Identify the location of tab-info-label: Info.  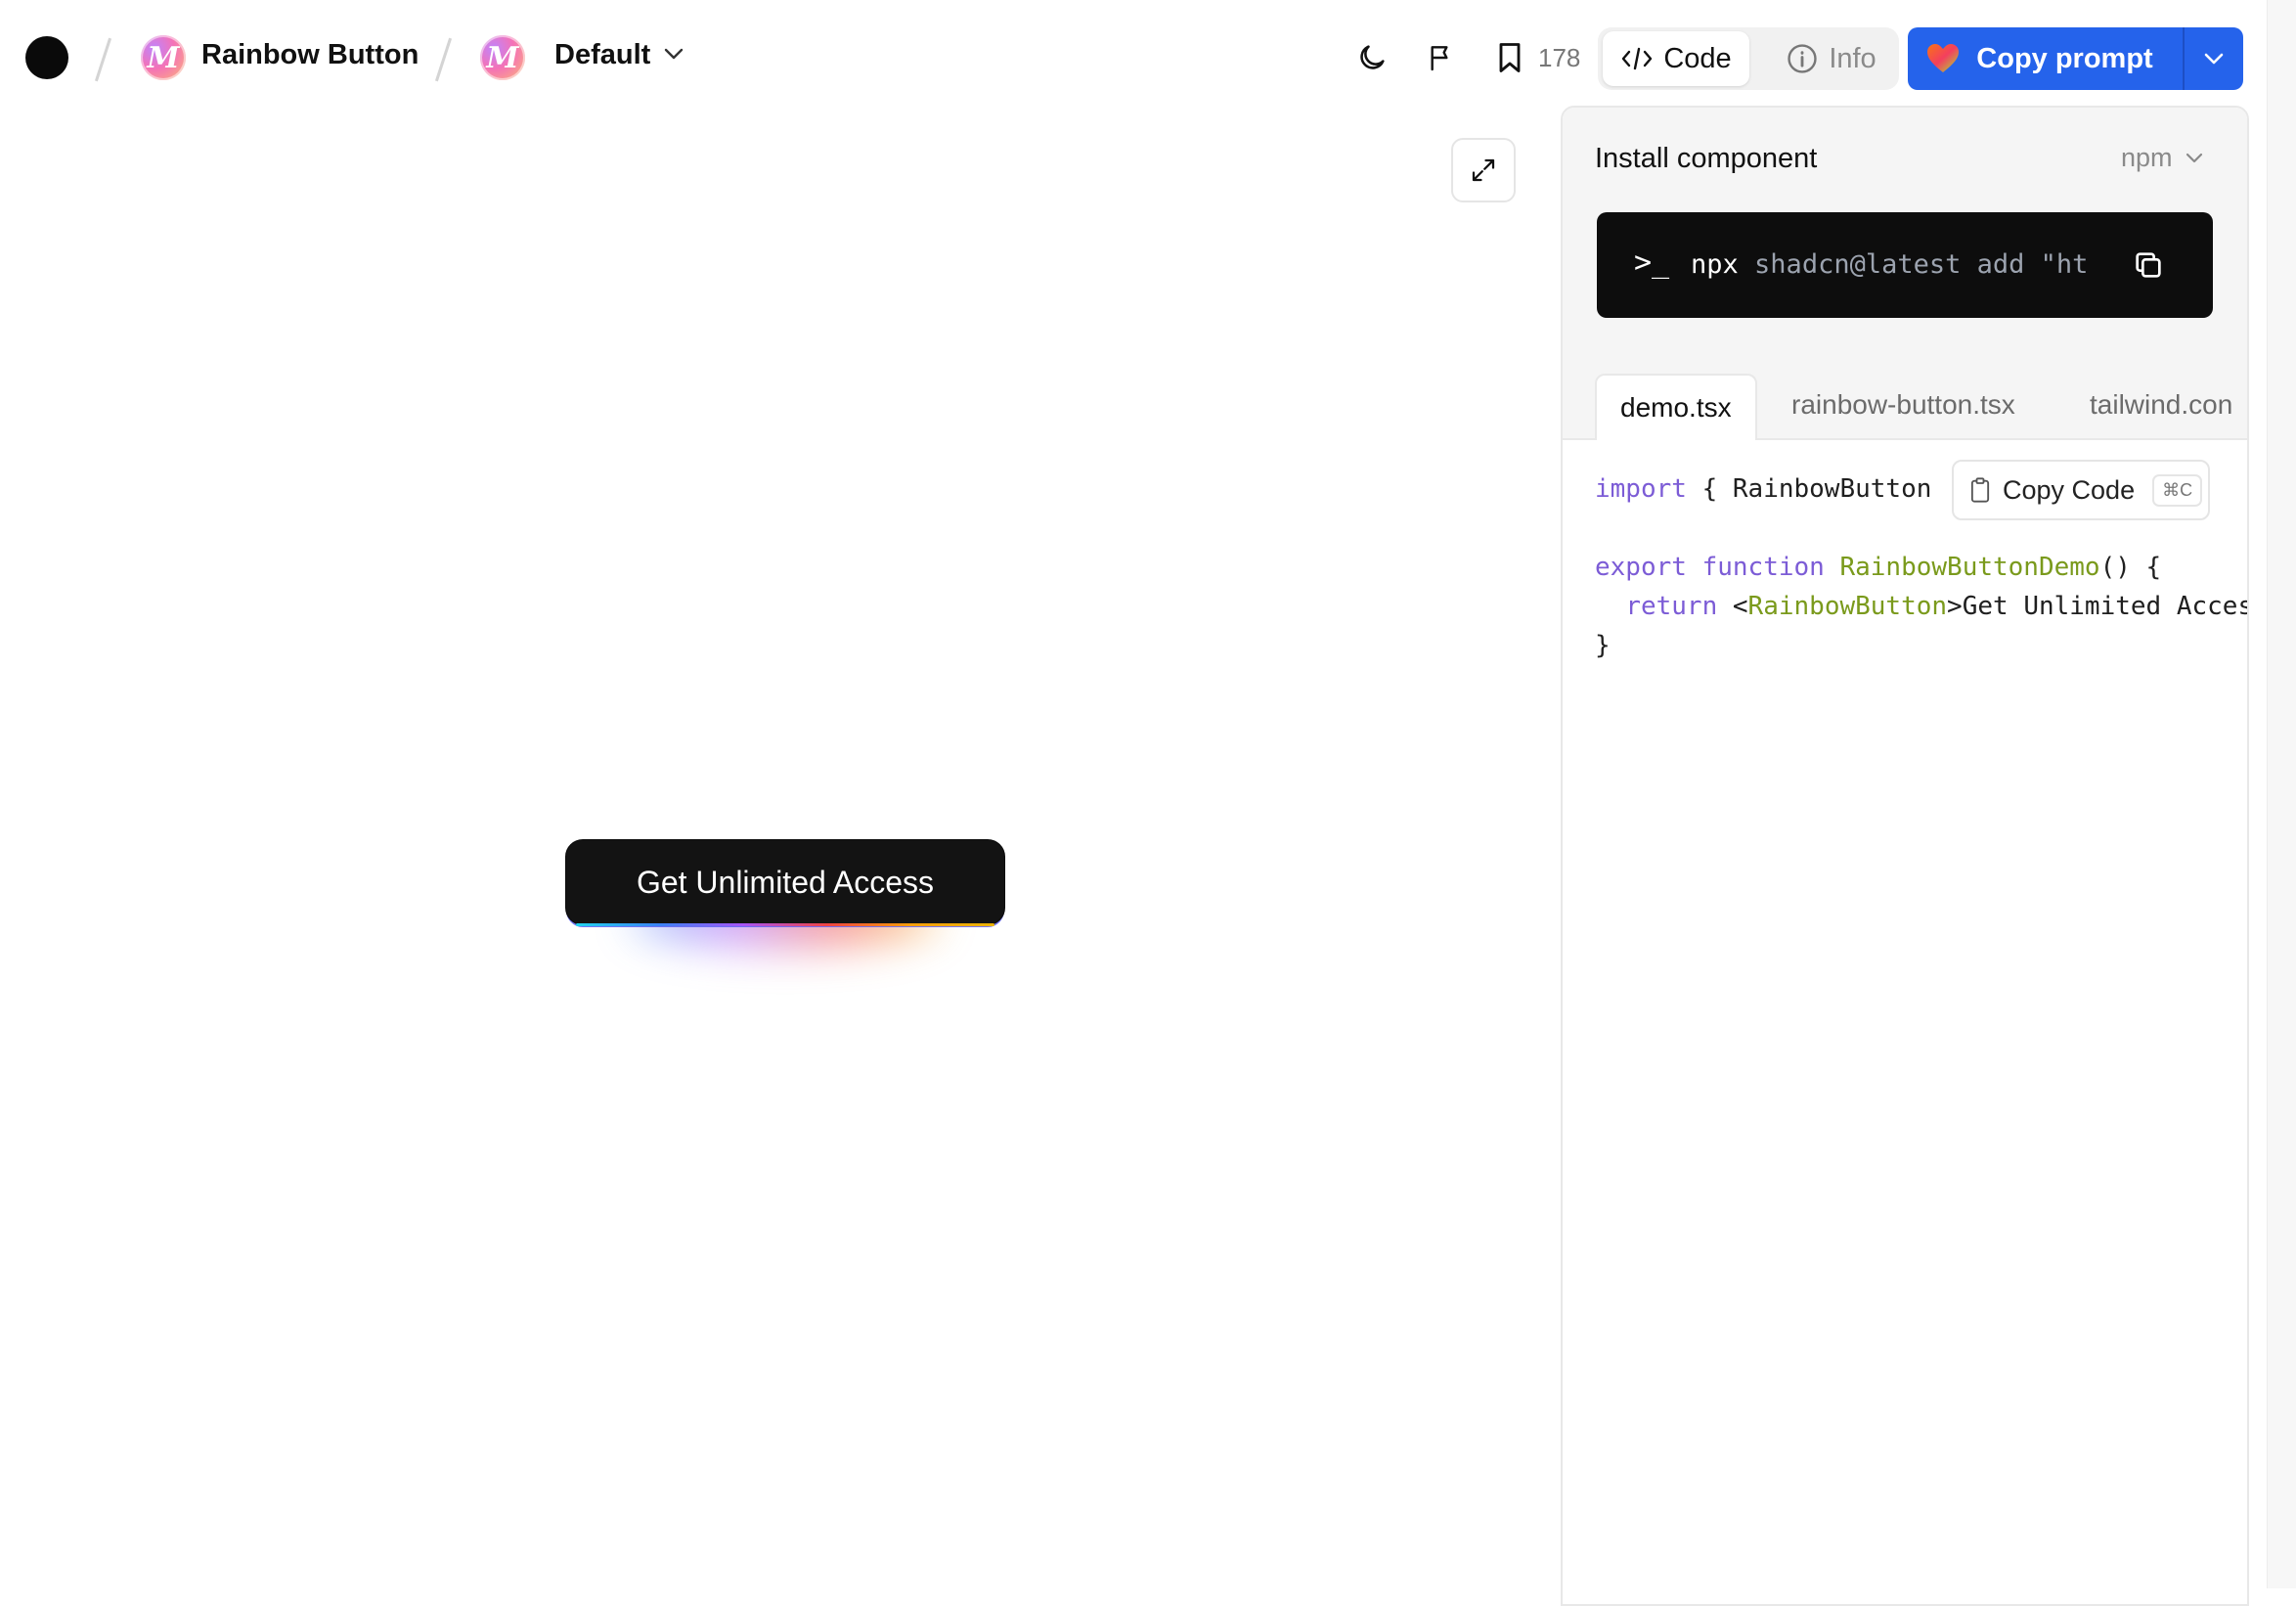
(1852, 59).